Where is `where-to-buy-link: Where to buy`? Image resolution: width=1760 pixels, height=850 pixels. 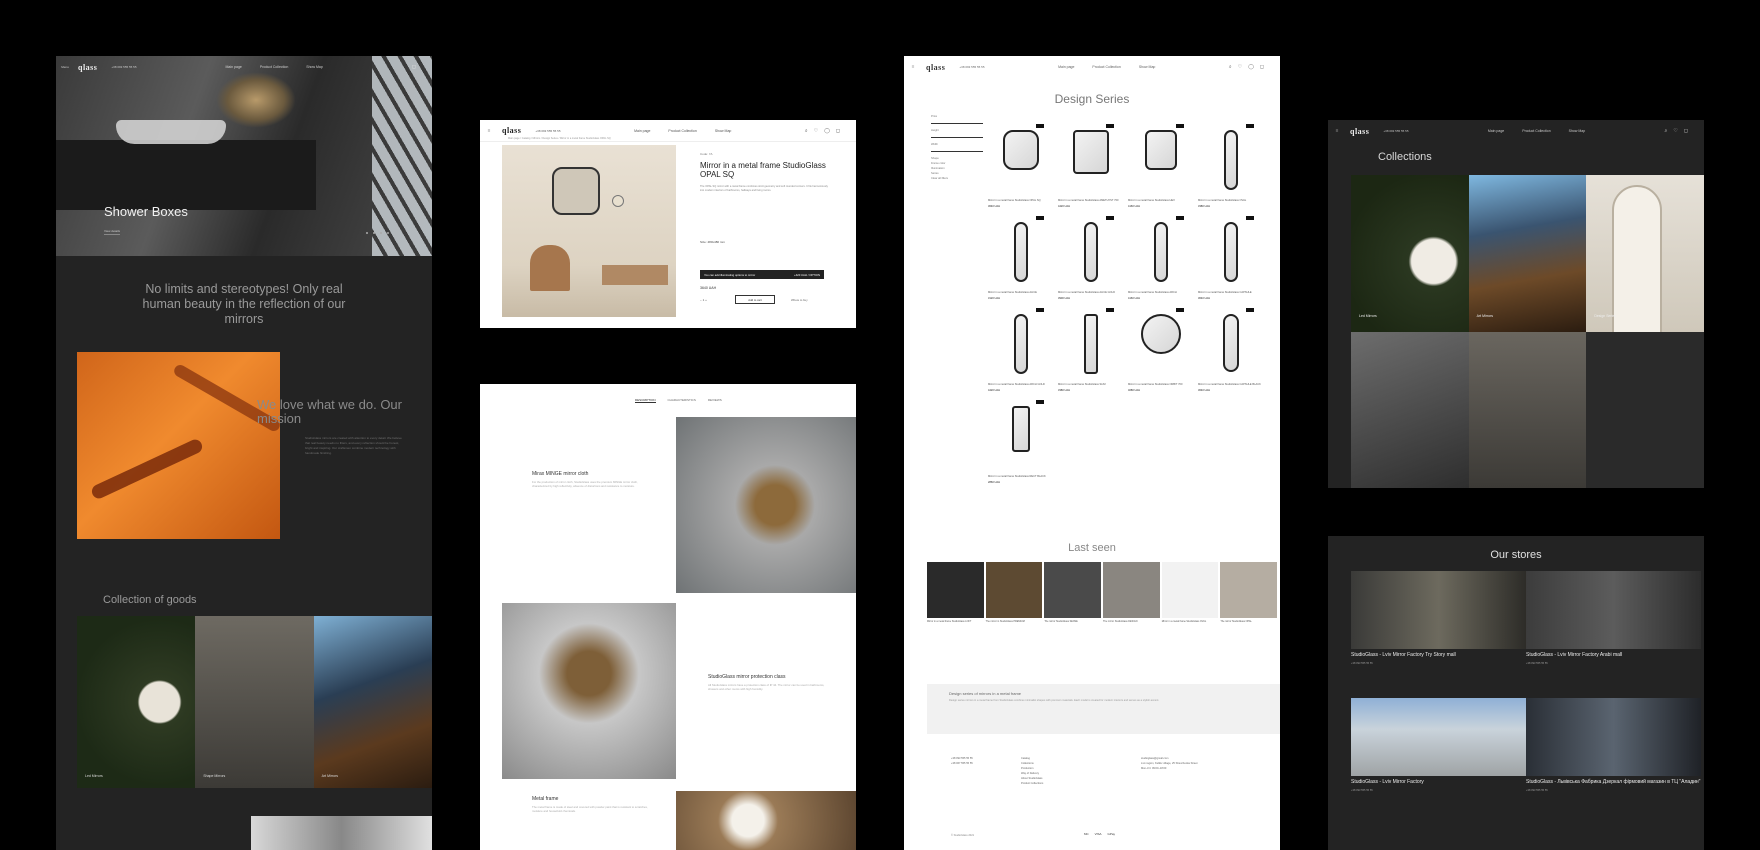 where-to-buy-link: Where to buy is located at coordinates (799, 300).